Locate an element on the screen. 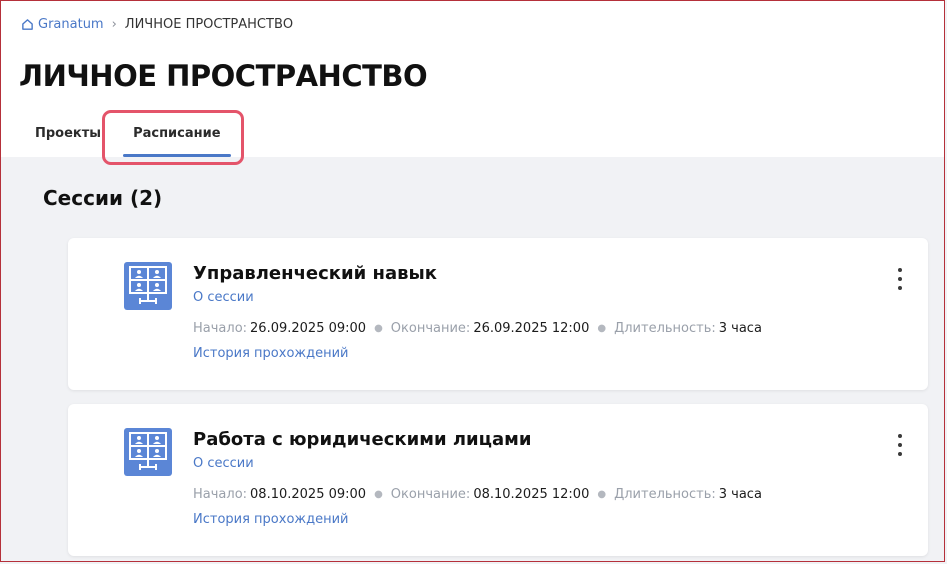 This screenshot has width=947, height=564. tab-schedule-label: Расписание is located at coordinates (177, 133).